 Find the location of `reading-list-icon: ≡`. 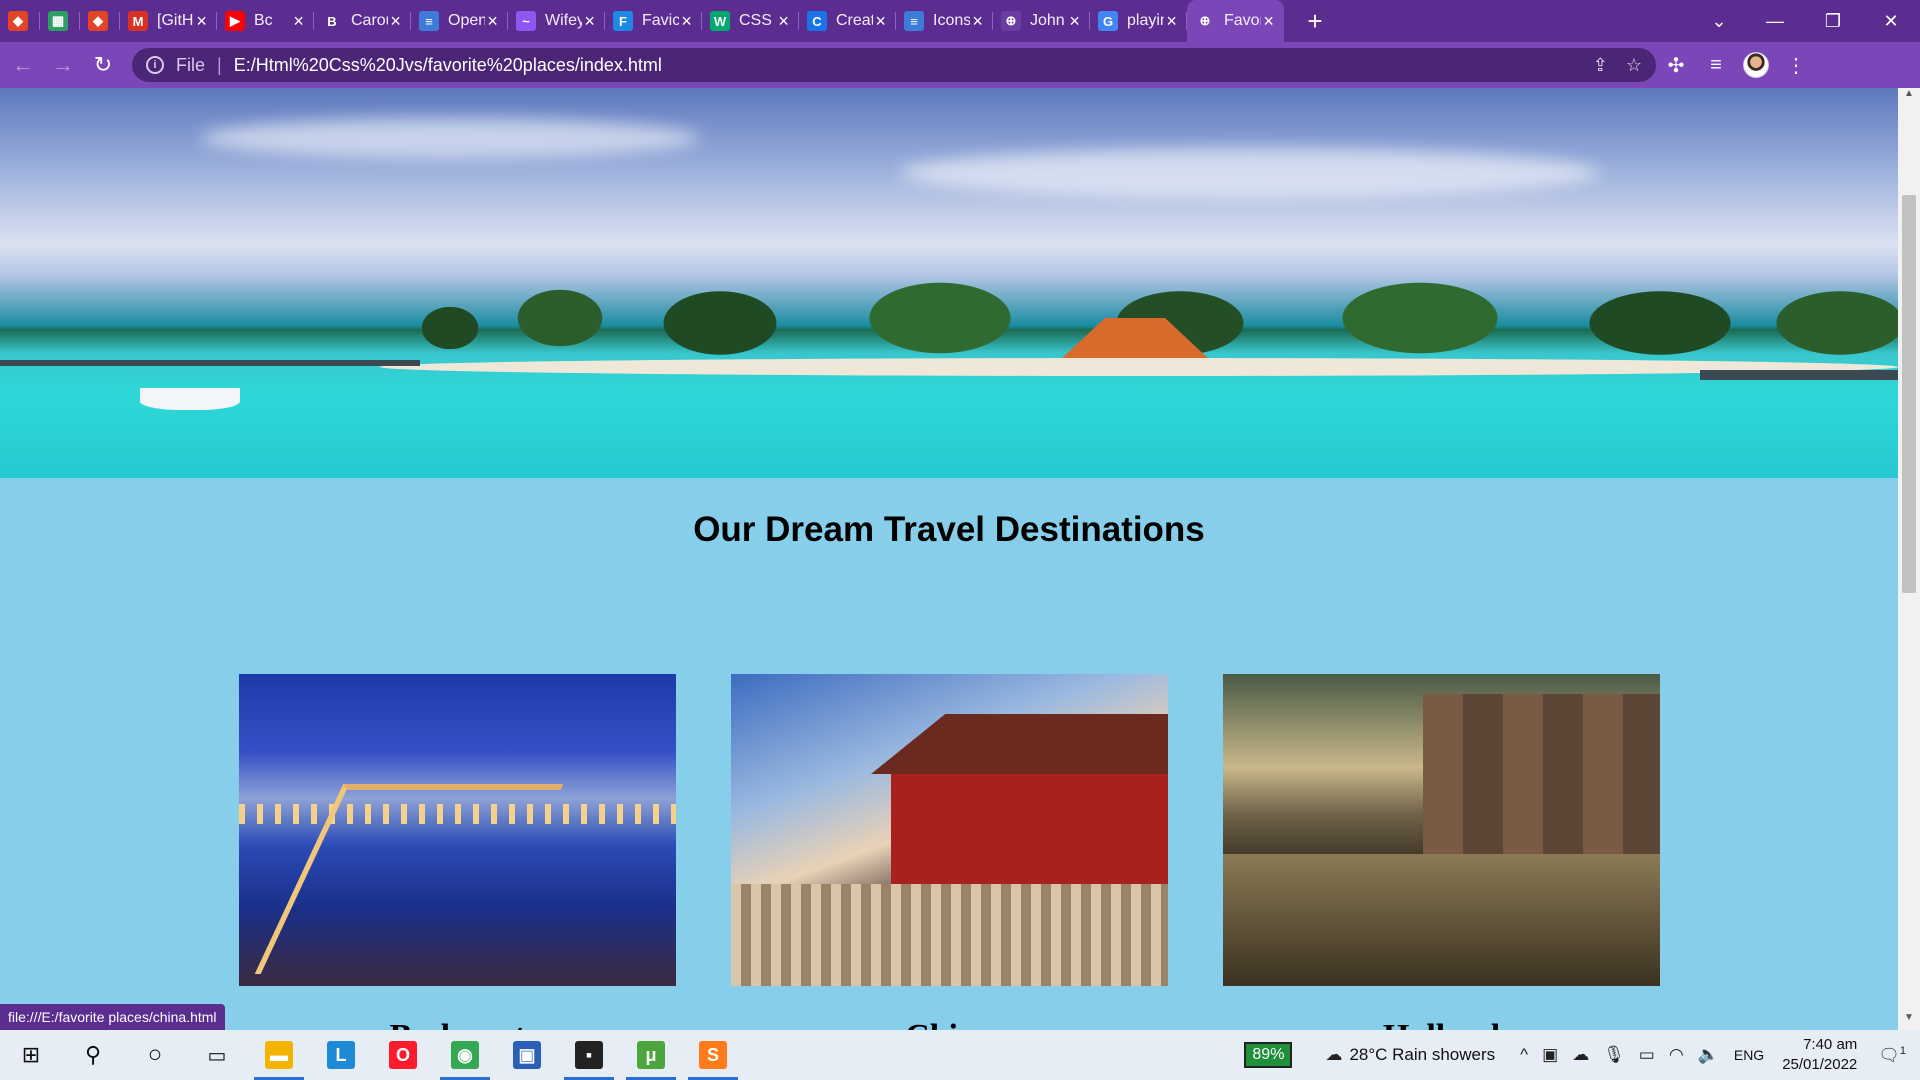

reading-list-icon: ≡ is located at coordinates (1716, 65).